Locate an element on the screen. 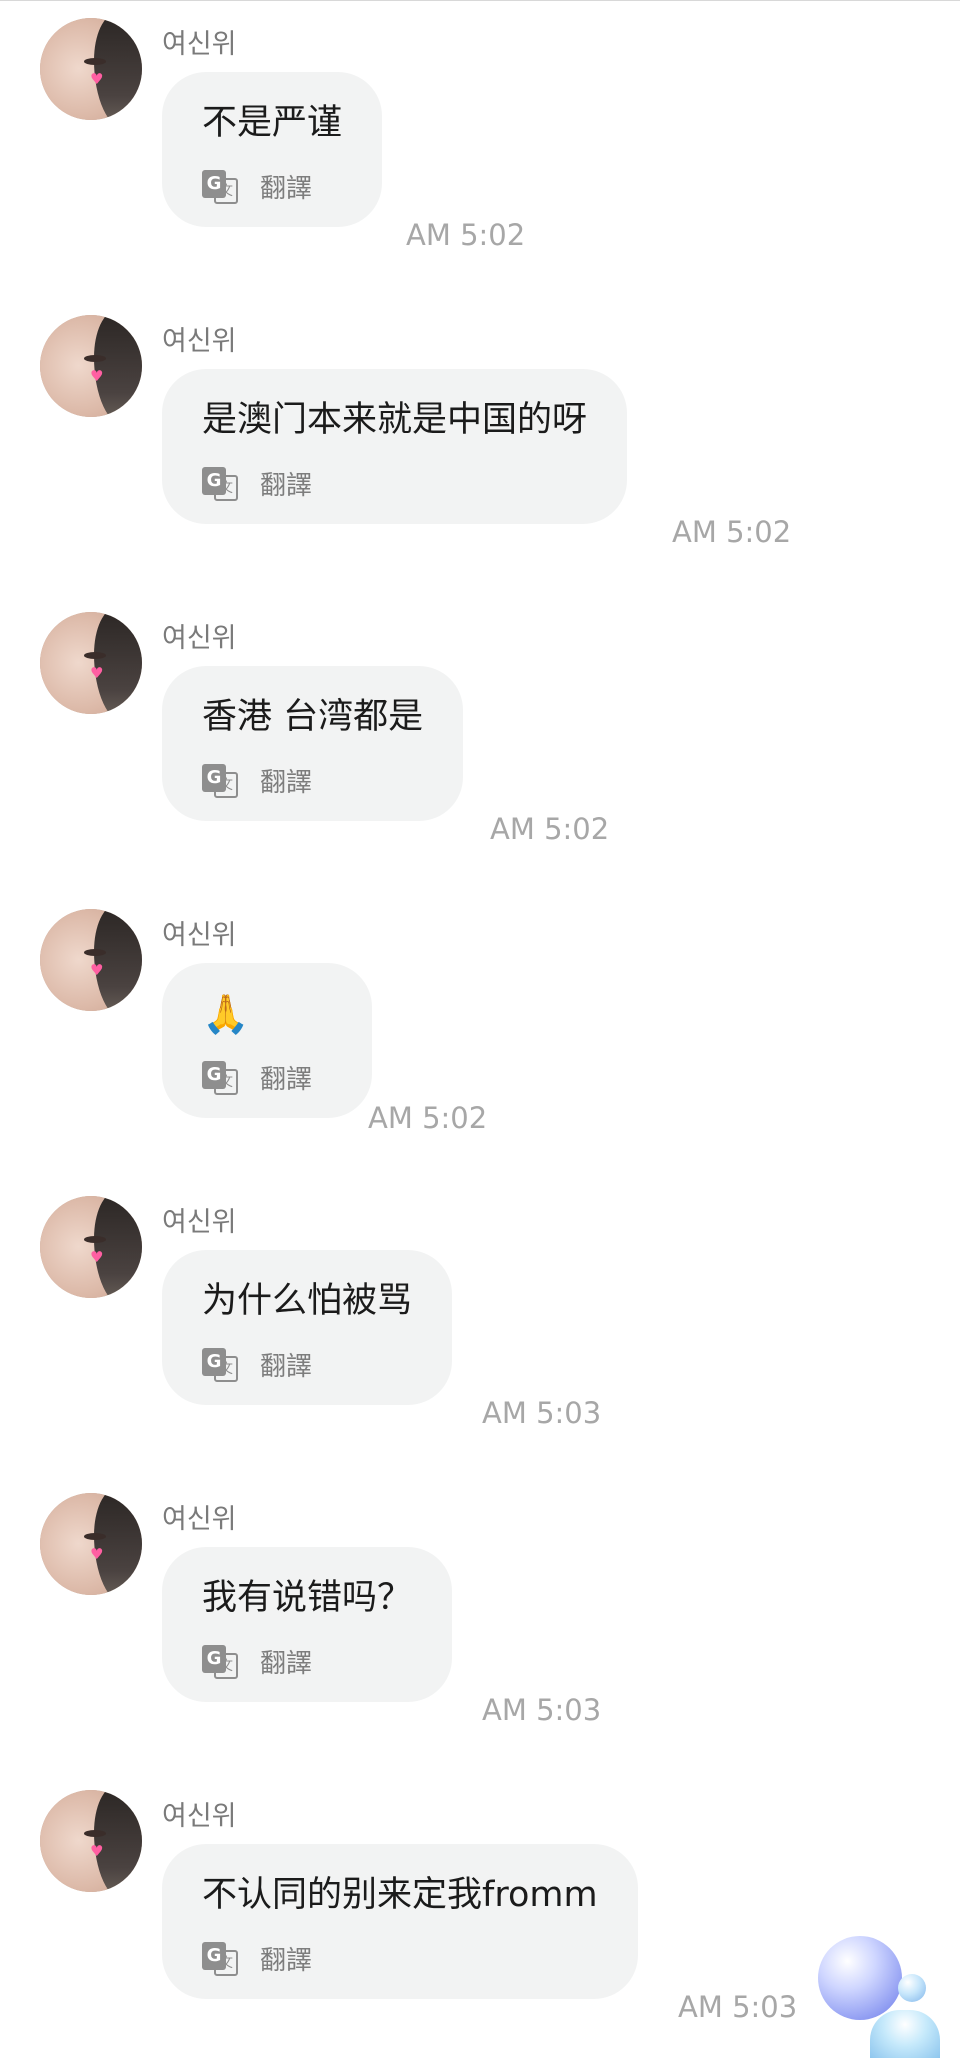  message-row: ♥ 여신위 为什么怕被骂 文G 翻譯 AM 5:03 is located at coordinates (480, 1308).